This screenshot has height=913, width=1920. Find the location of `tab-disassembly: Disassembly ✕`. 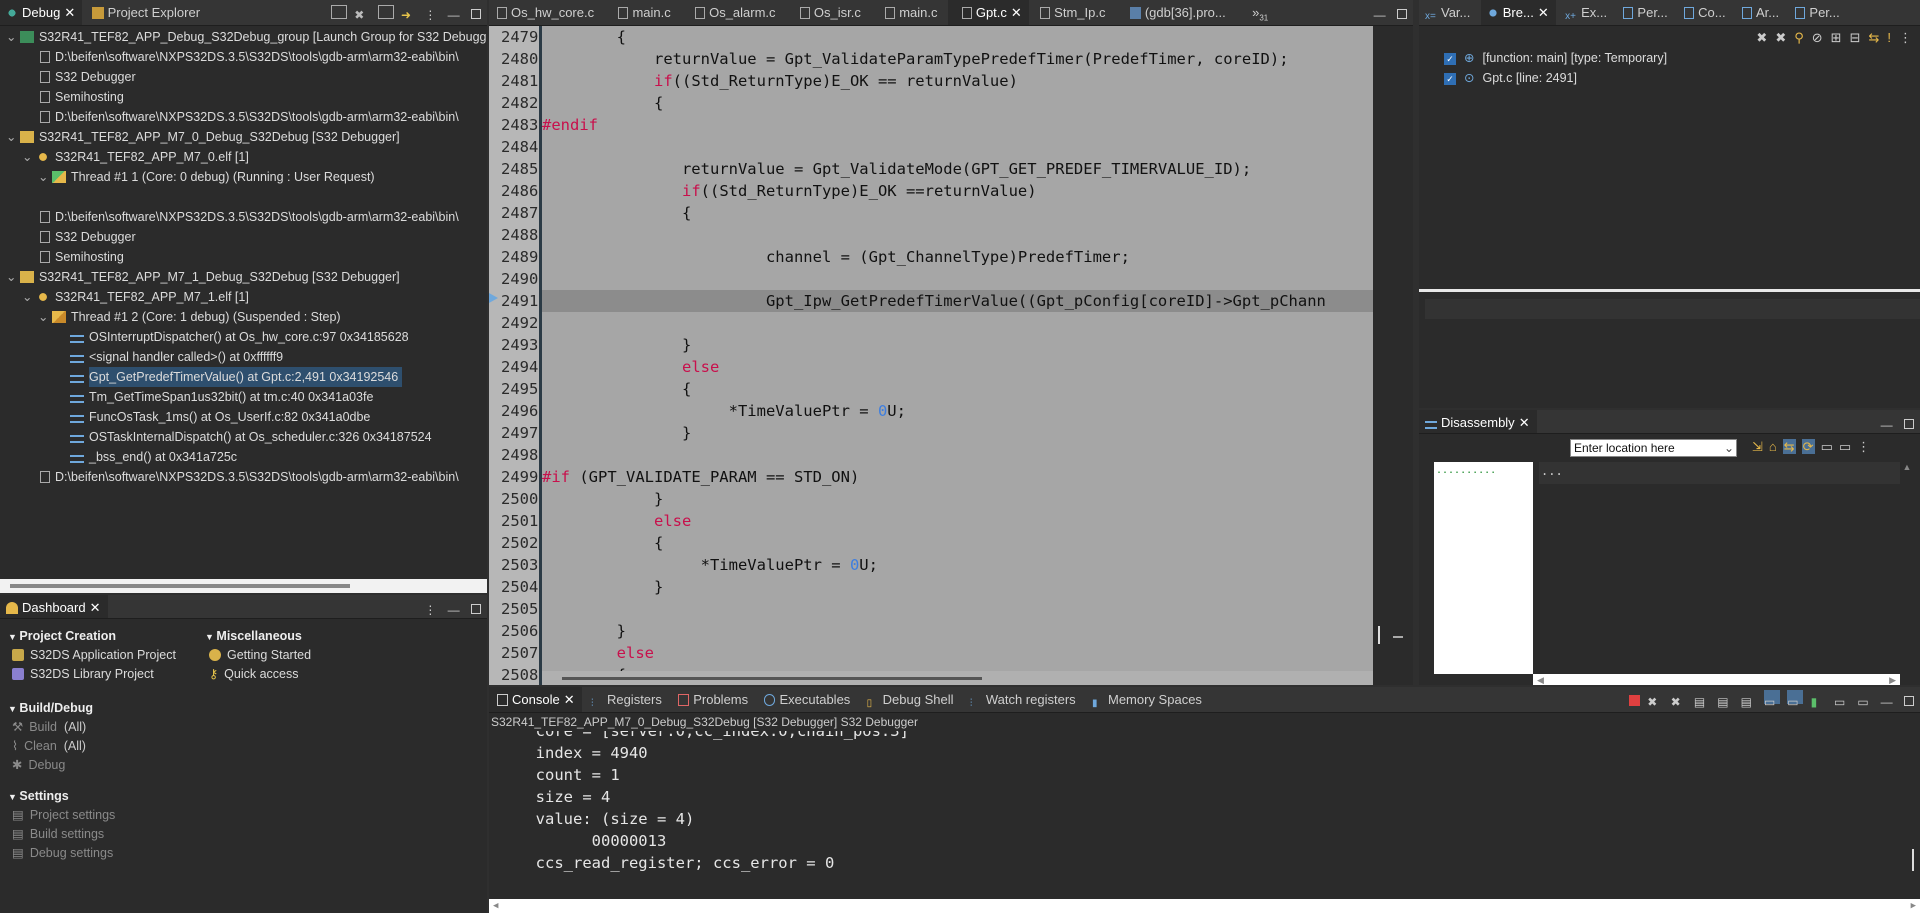

tab-disassembly: Disassembly ✕ is located at coordinates (1478, 421).